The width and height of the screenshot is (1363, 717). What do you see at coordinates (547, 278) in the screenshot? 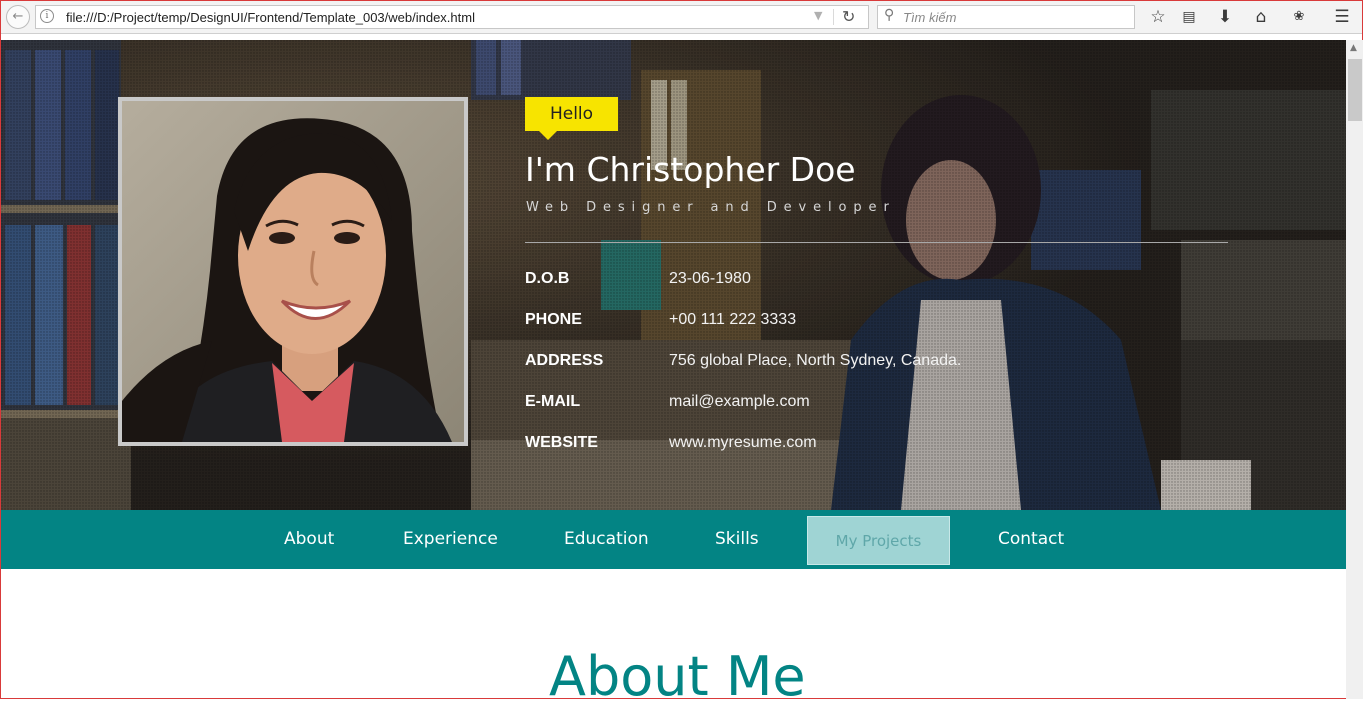
I see `dob-label: D.O.B` at bounding box center [547, 278].